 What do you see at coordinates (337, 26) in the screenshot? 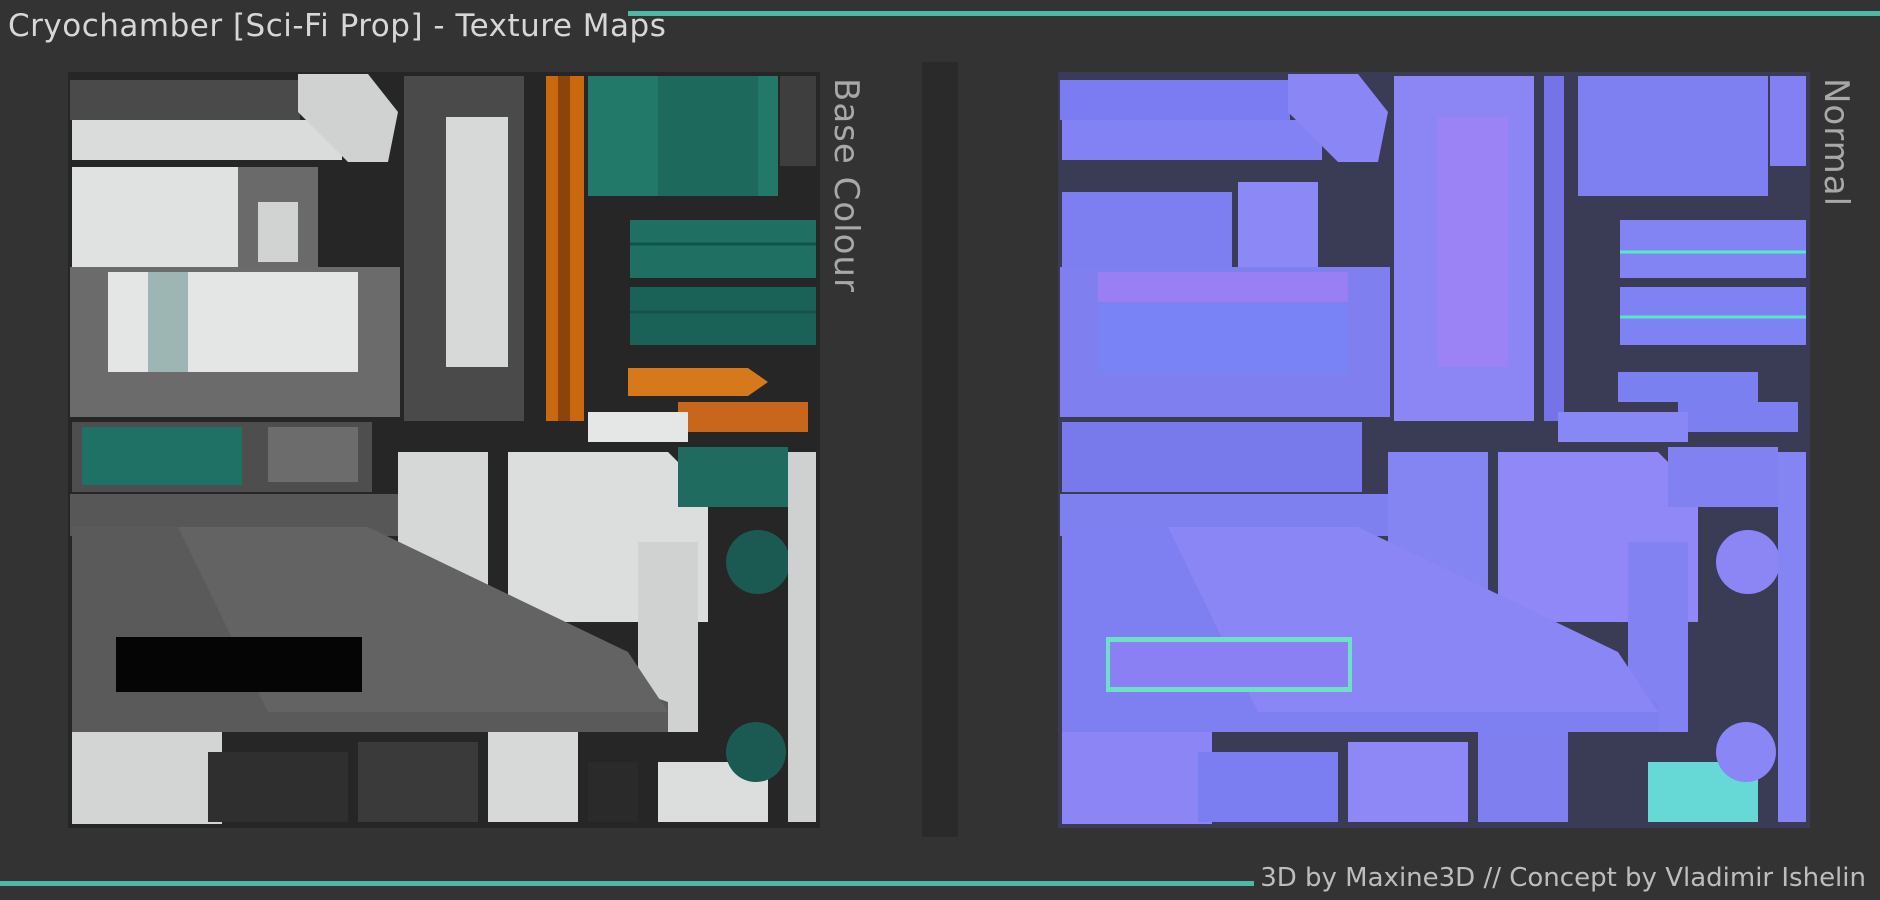
I see `page-title: Cryochamber [Sci-Fi Prop] - Texture Maps` at bounding box center [337, 26].